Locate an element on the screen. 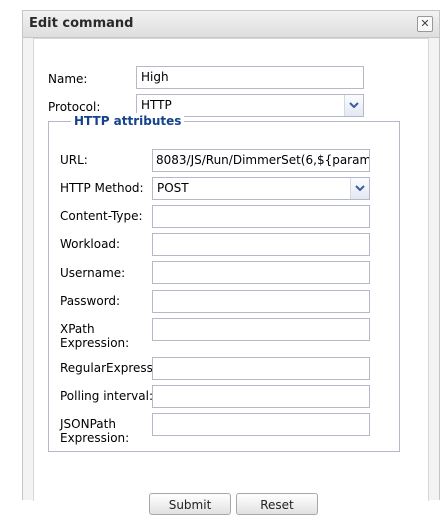 Image resolution: width=448 pixels, height=516 pixels. jsonpath-label-line2: Expression: is located at coordinates (95, 438).